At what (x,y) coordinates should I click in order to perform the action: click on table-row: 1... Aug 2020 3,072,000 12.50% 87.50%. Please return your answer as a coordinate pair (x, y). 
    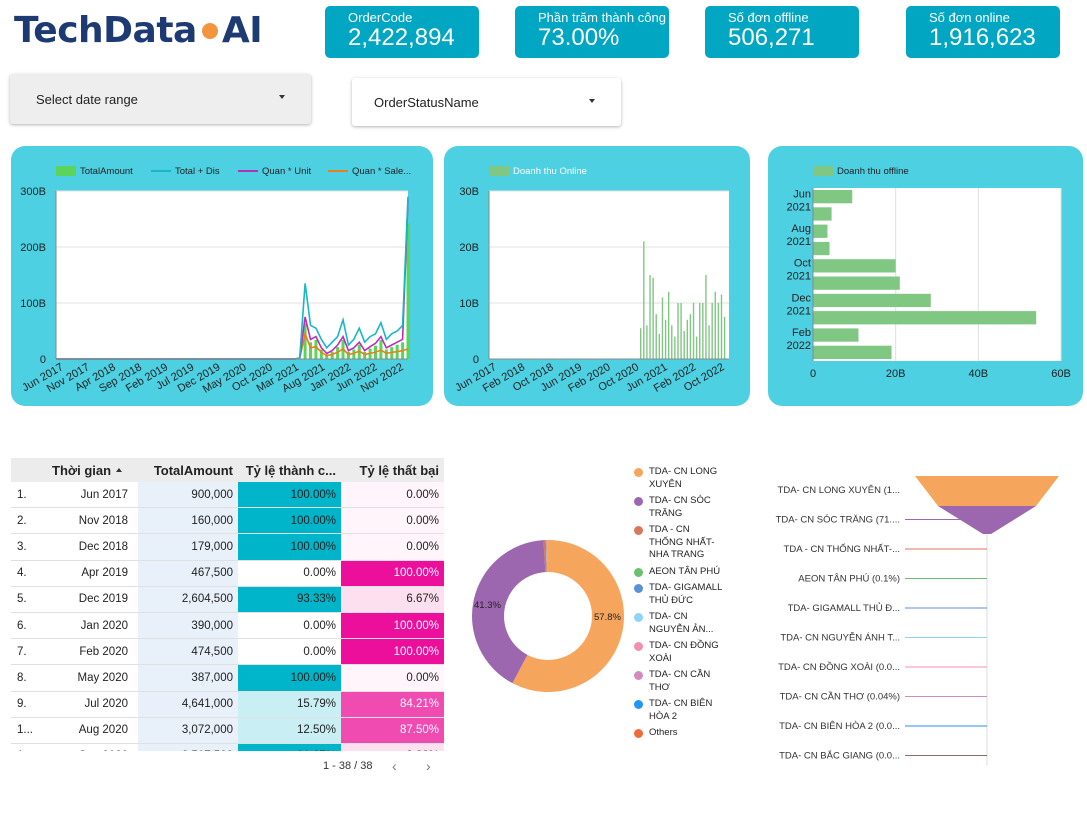
    Looking at the image, I should click on (227, 730).